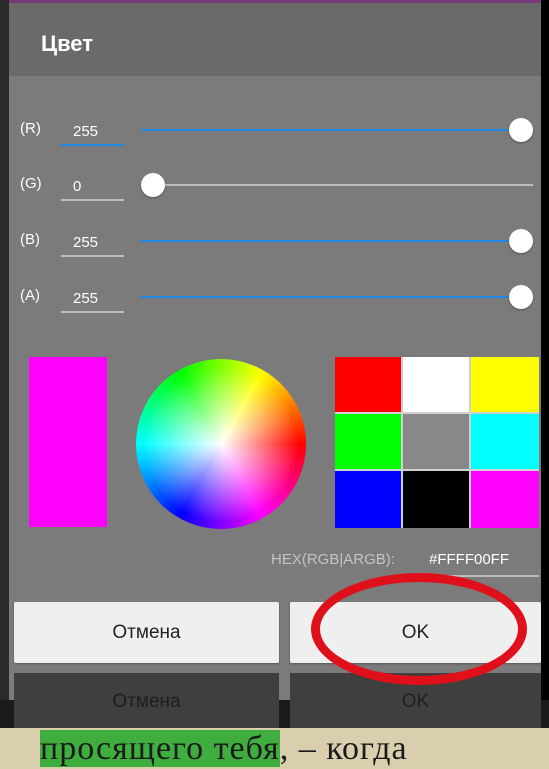 This screenshot has height=769, width=549. What do you see at coordinates (343, 185) in the screenshot?
I see `slider-rest` at bounding box center [343, 185].